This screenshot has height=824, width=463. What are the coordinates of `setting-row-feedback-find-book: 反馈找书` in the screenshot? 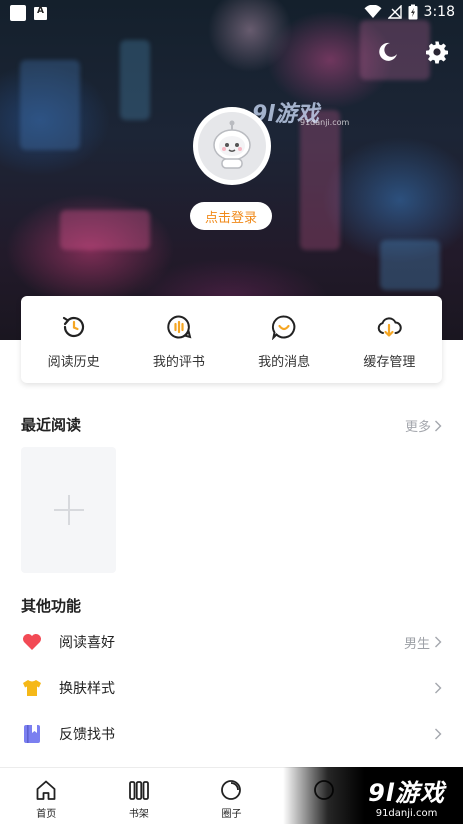 It's located at (231, 734).